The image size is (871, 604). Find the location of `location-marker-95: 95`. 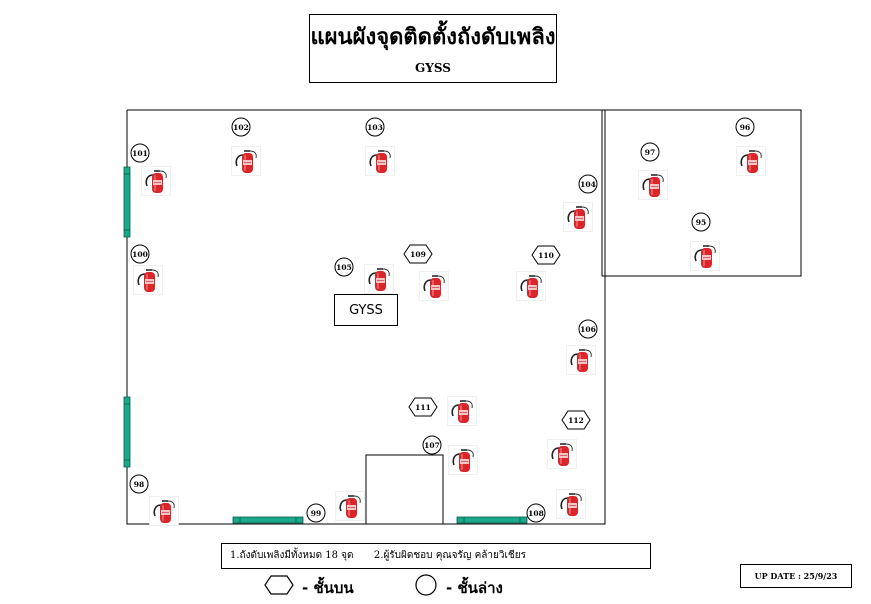

location-marker-95: 95 is located at coordinates (701, 222).